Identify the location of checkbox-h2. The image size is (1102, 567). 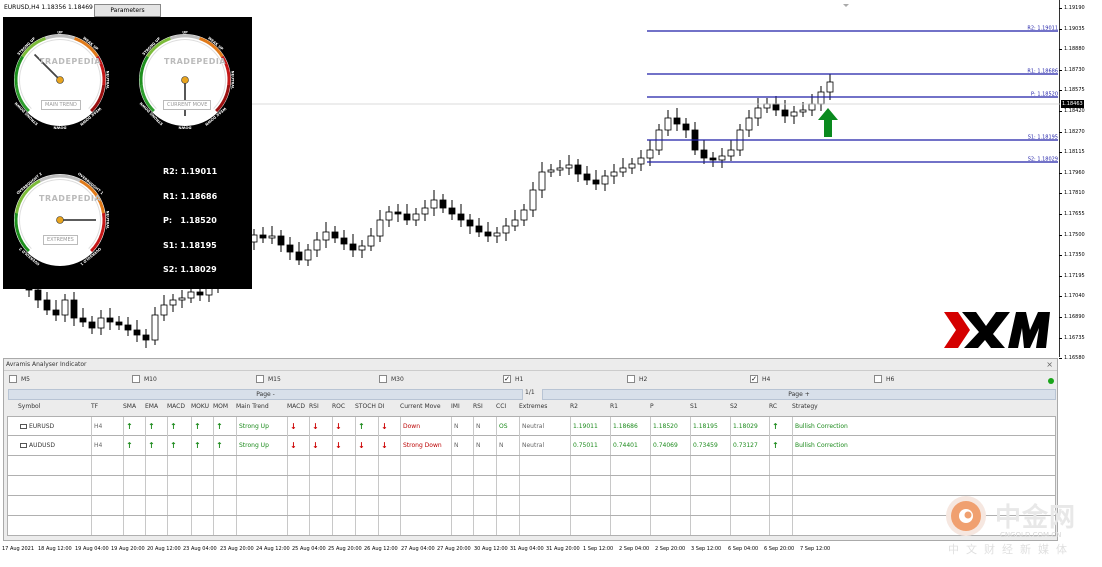
(631, 378).